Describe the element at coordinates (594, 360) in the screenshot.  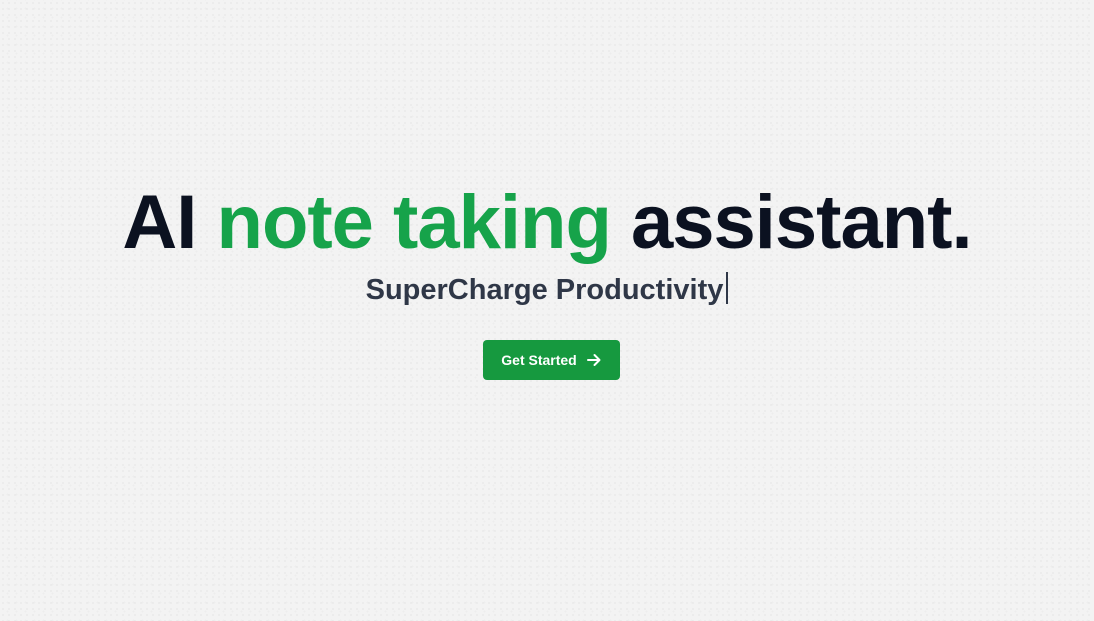
I see `arrow-right-icon` at that location.